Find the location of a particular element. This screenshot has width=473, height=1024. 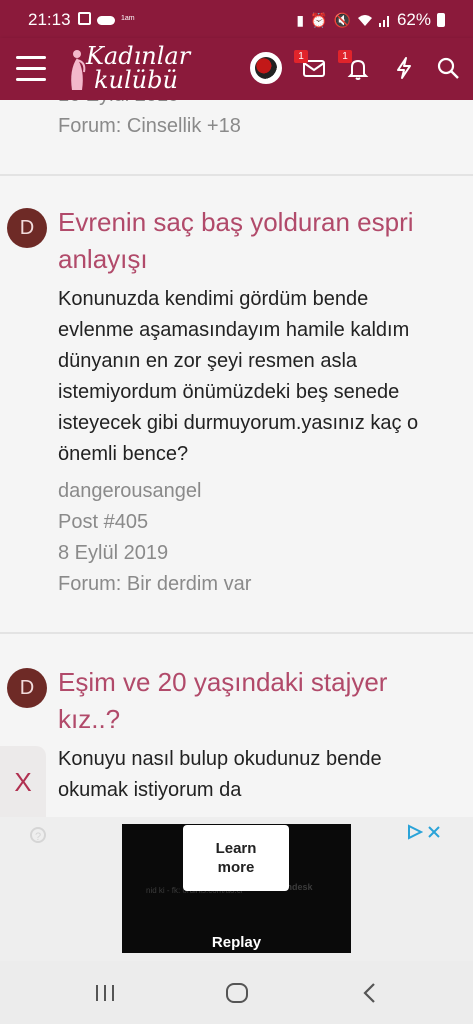

battery-saver-icon: ▮ is located at coordinates (300, 19).